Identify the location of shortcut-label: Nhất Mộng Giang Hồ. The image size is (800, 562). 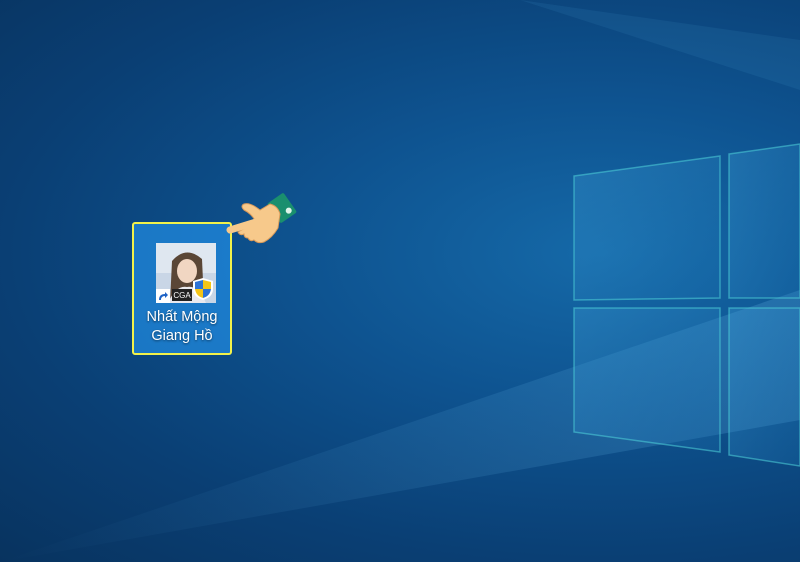
(182, 327).